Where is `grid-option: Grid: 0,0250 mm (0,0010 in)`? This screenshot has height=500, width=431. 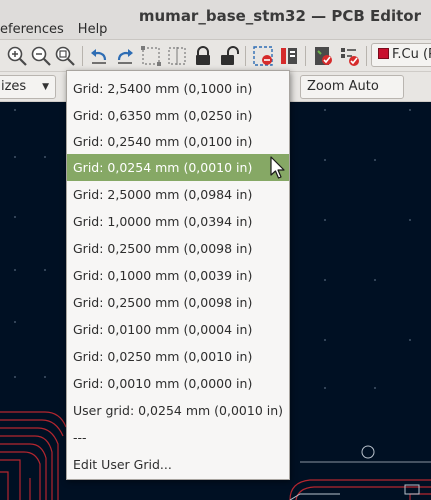
grid-option: Grid: 0,0250 mm (0,0010 in) is located at coordinates (178, 356).